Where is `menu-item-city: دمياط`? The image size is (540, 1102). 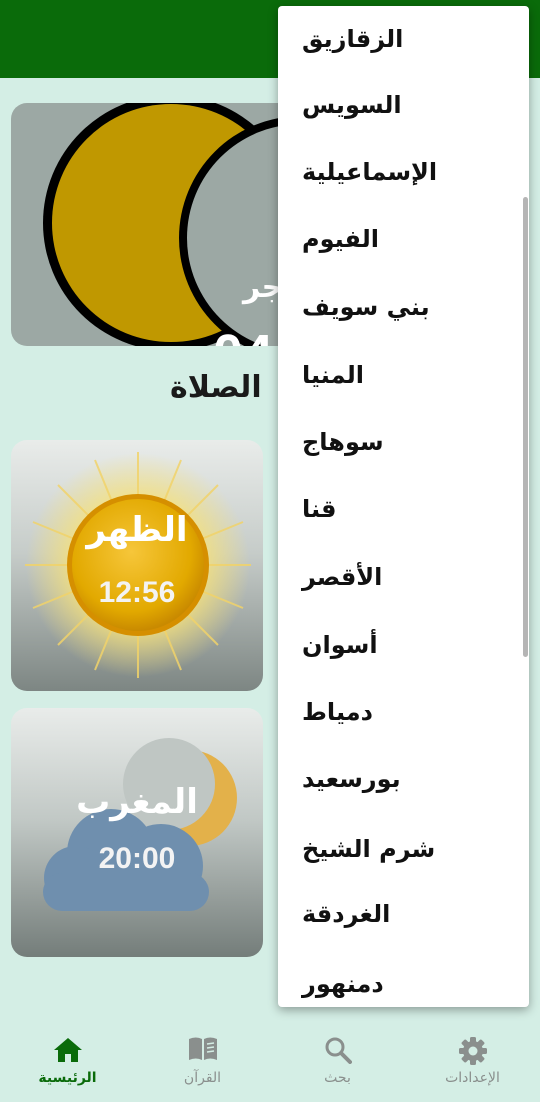
menu-item-city: دمياط is located at coordinates (403, 712).